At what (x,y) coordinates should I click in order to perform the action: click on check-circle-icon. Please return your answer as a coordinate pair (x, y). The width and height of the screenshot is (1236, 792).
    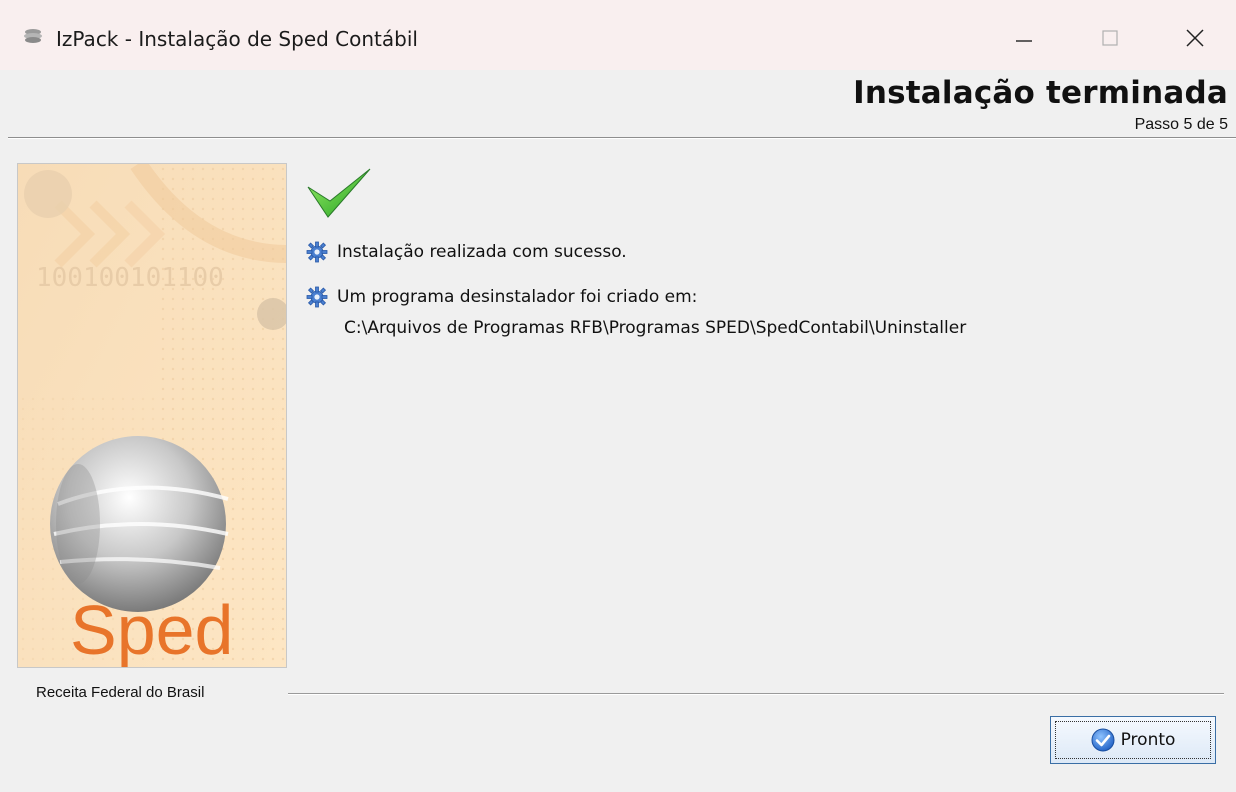
    Looking at the image, I should click on (1103, 740).